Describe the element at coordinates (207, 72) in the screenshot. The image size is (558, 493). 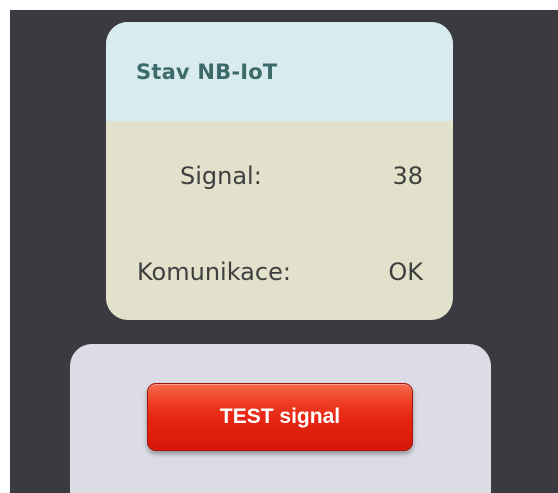
I see `status-card-title: Stav NB-IoT` at that location.